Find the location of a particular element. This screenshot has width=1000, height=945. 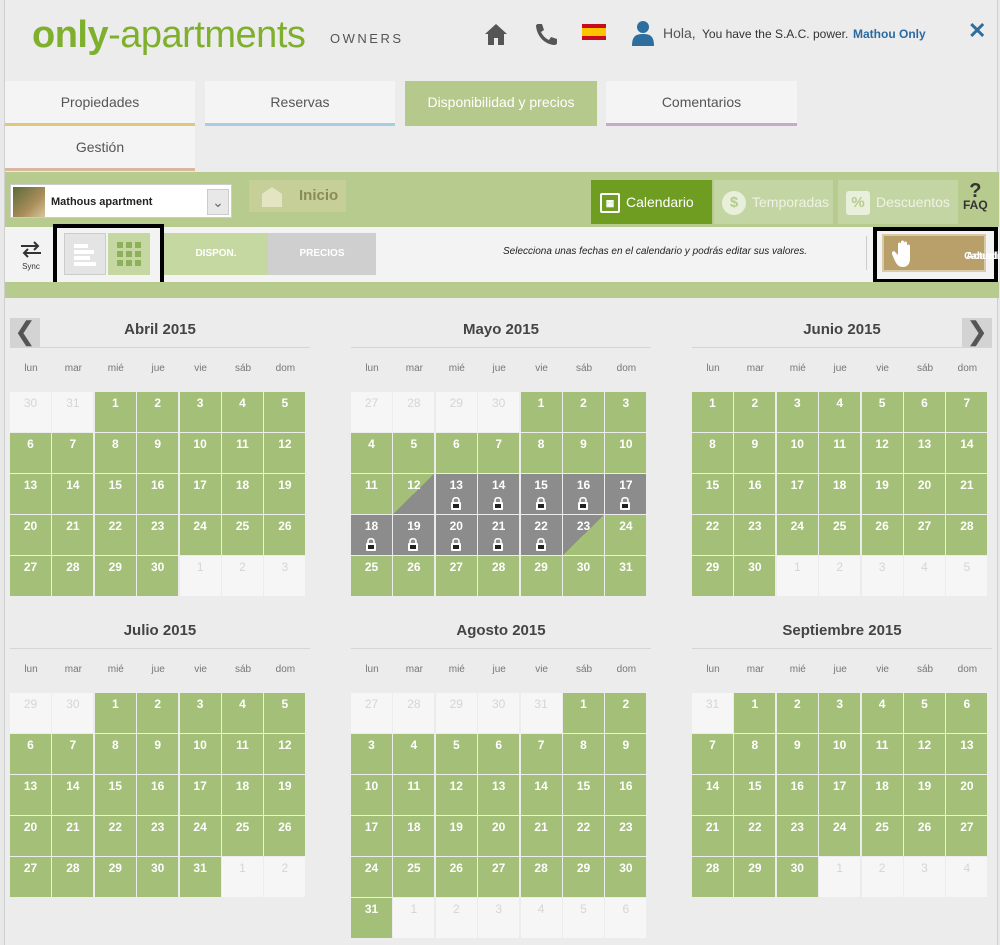

tab-disponibilidad: Disponibilidad y precios is located at coordinates (501, 103).